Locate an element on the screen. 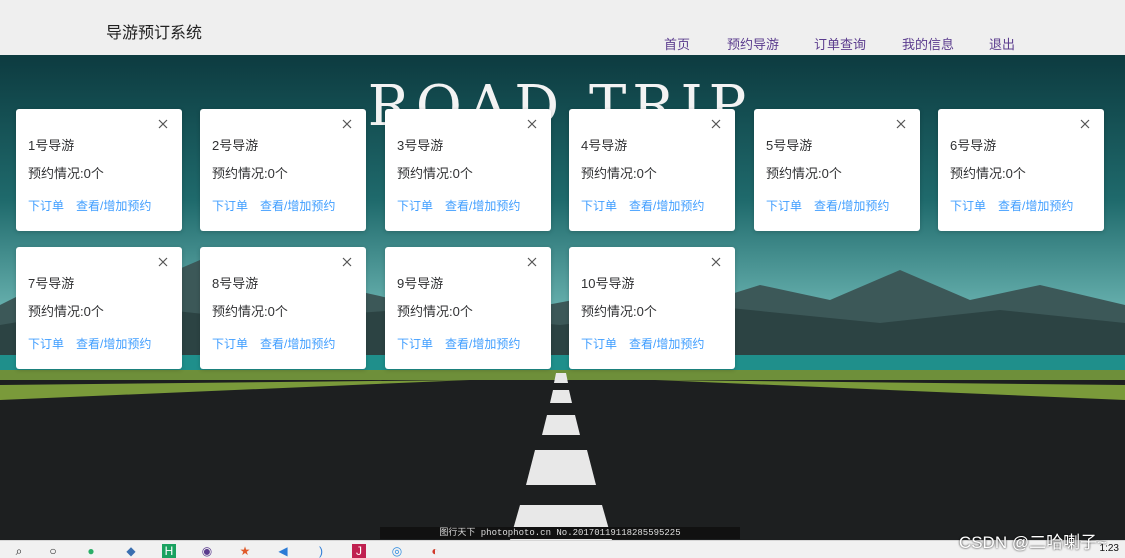 The image size is (1125, 558). guide-name: 3号导游 is located at coordinates (420, 145).